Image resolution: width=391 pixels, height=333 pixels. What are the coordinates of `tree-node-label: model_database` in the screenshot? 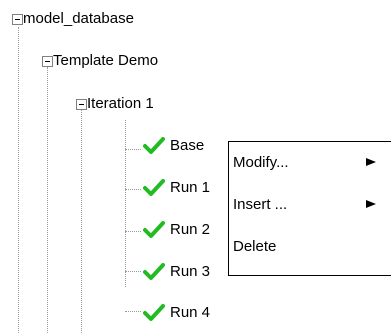 It's located at (78, 19).